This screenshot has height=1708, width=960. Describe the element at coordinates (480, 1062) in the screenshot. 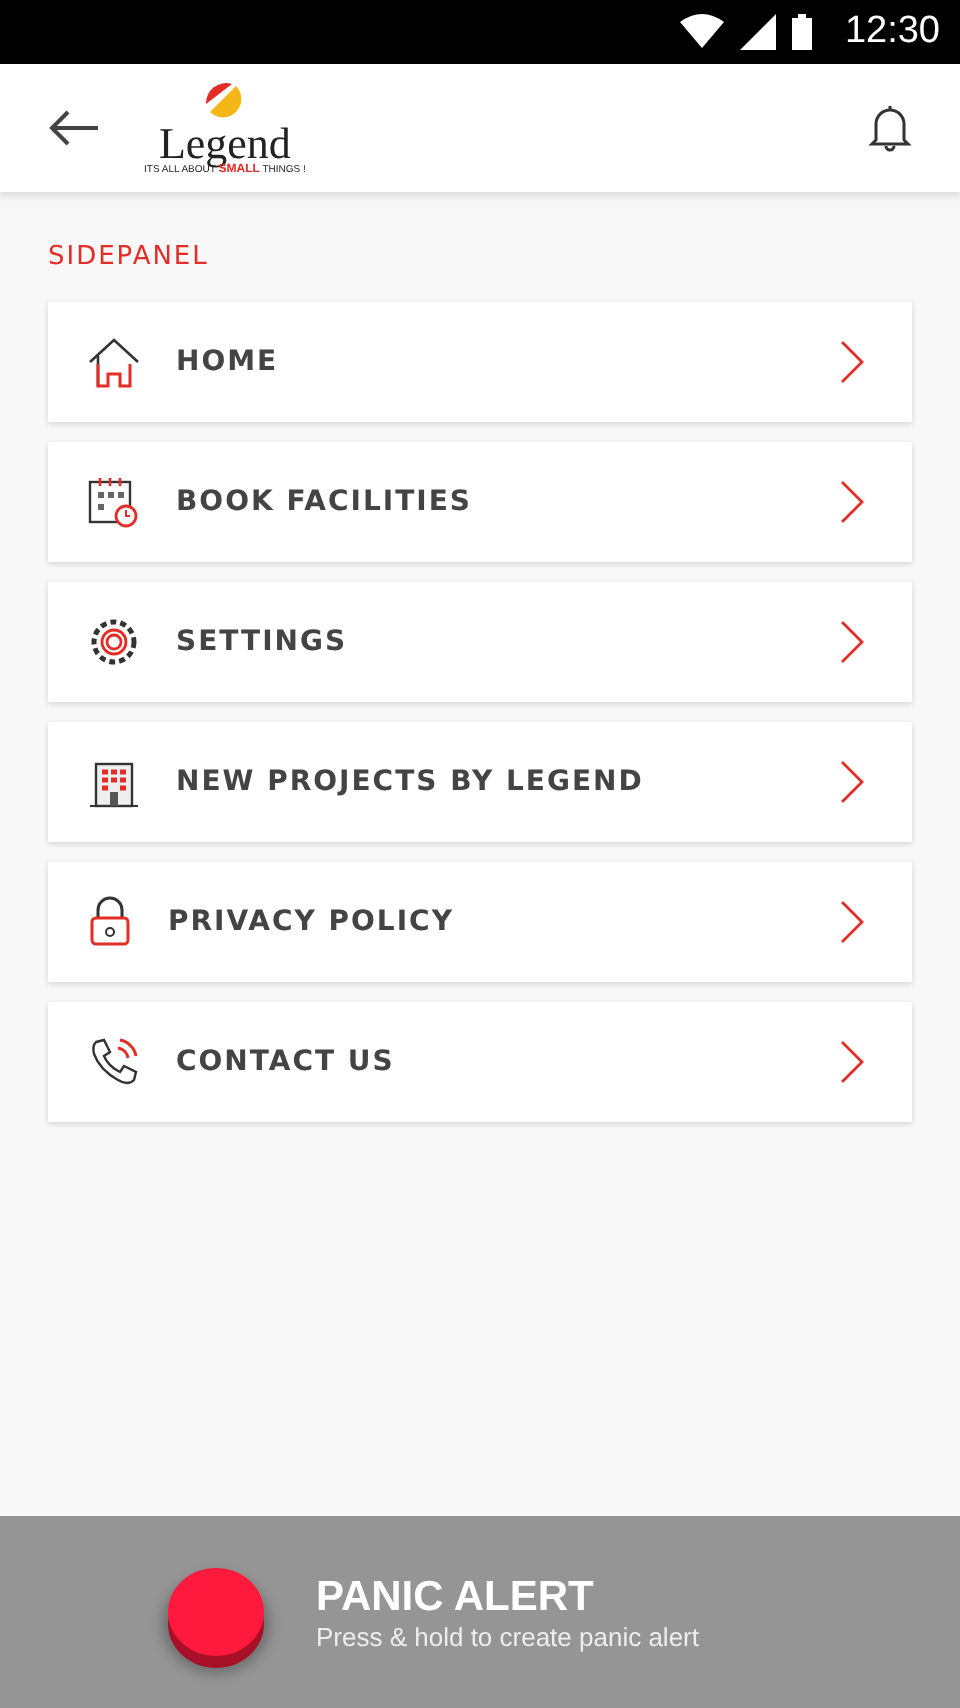

I see `menu-item: CONTACT US` at that location.